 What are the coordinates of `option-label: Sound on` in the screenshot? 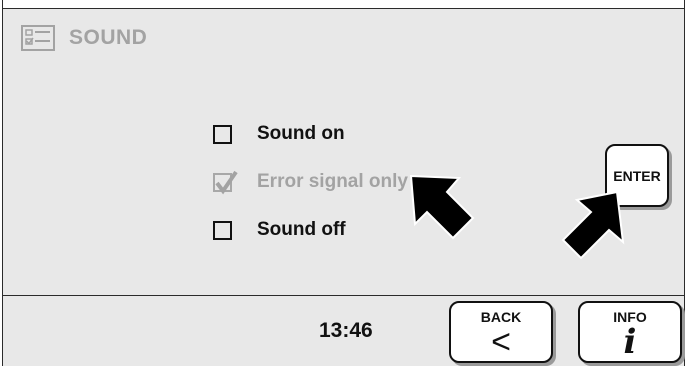 It's located at (301, 133).